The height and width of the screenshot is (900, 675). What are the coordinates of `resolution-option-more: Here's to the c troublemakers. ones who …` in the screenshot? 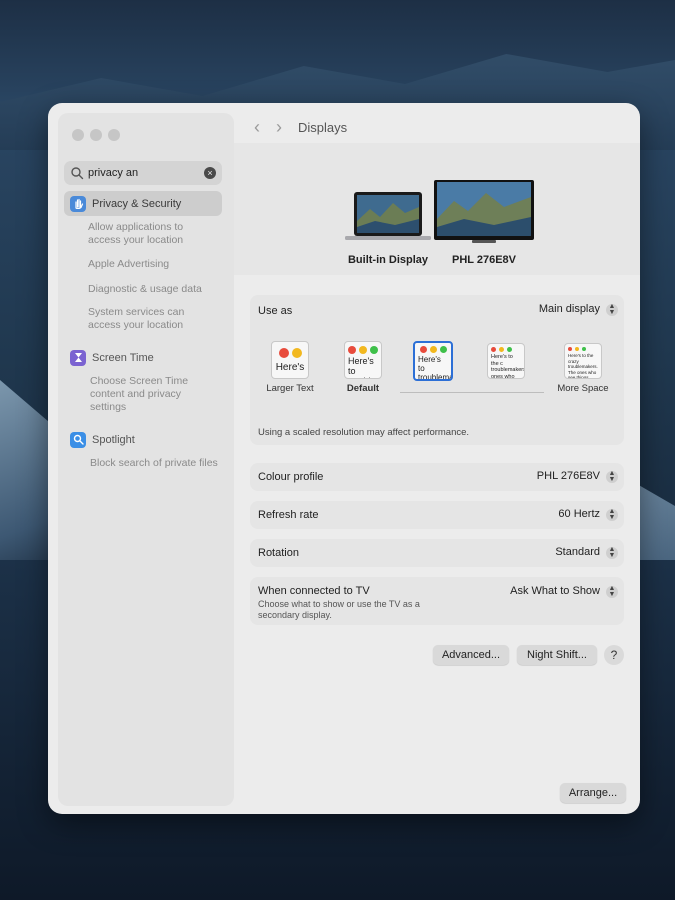 It's located at (506, 361).